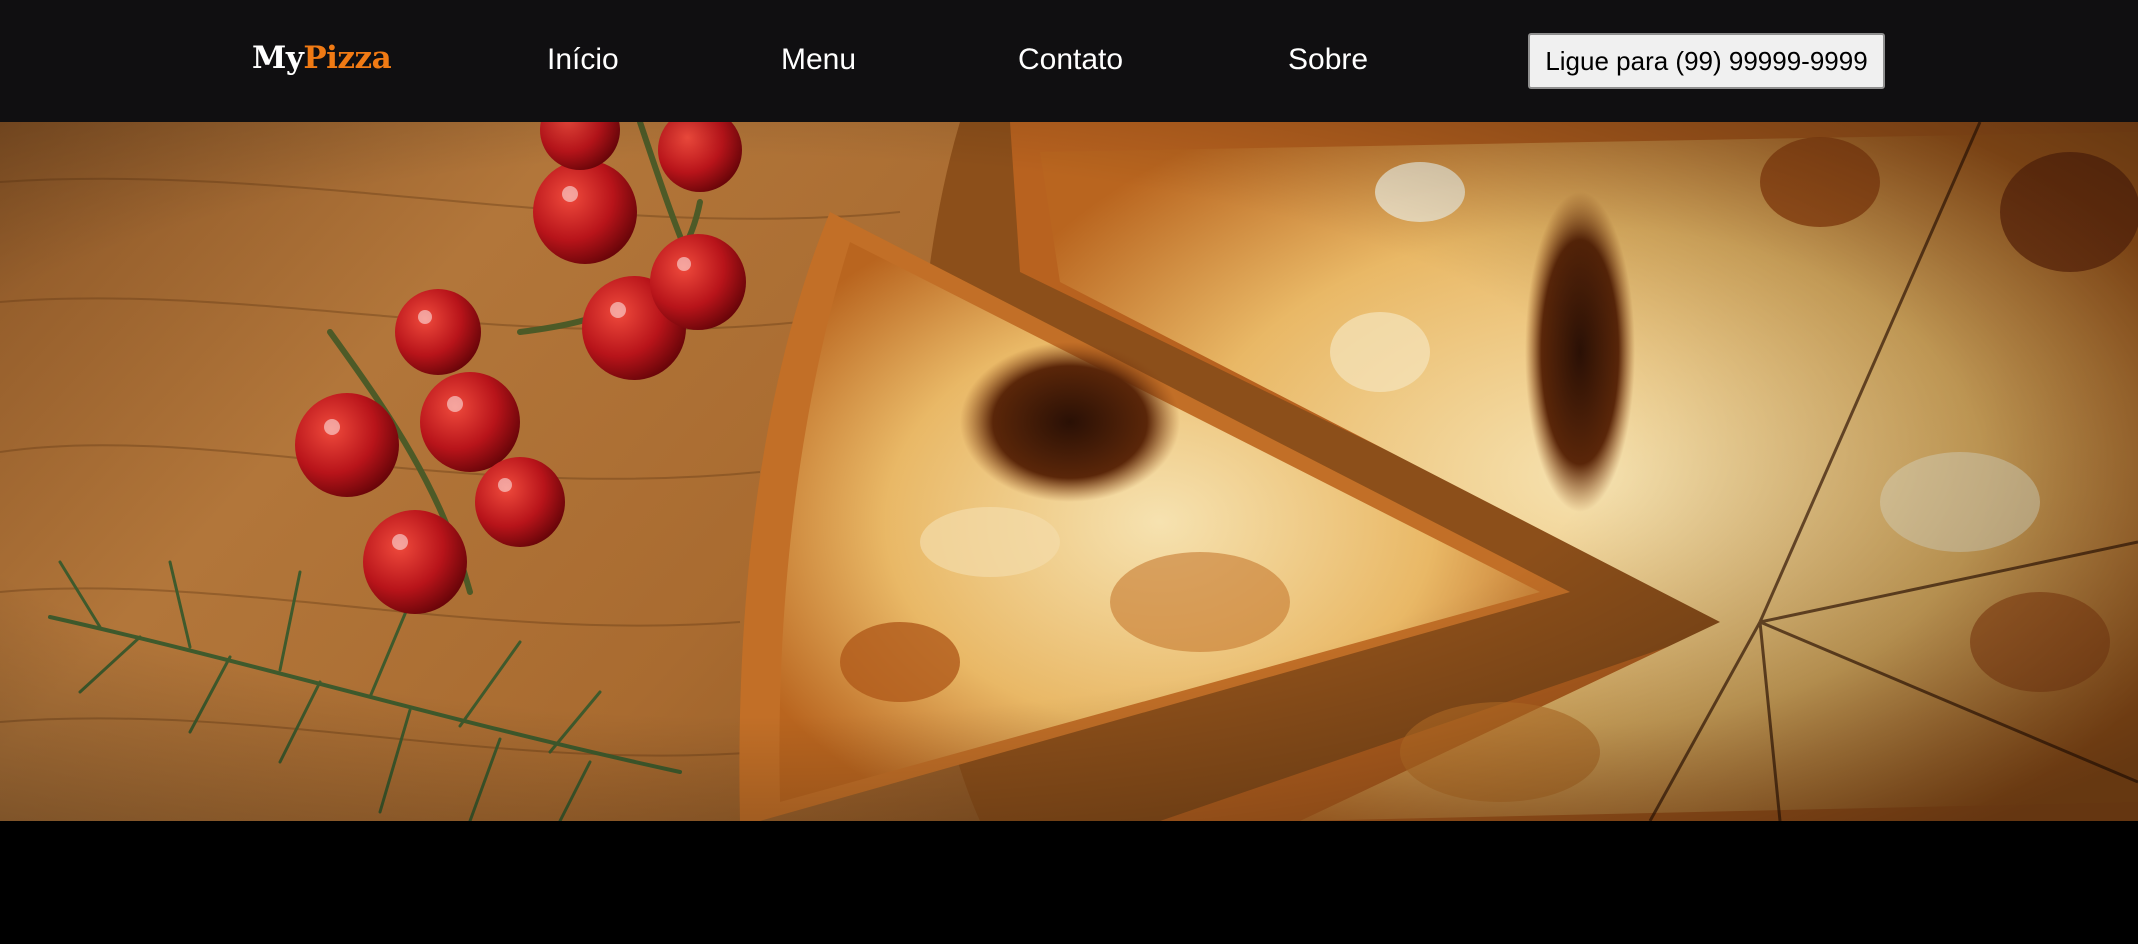  Describe the element at coordinates (818, 60) in the screenshot. I see `nav-link-menu: Menu` at that location.